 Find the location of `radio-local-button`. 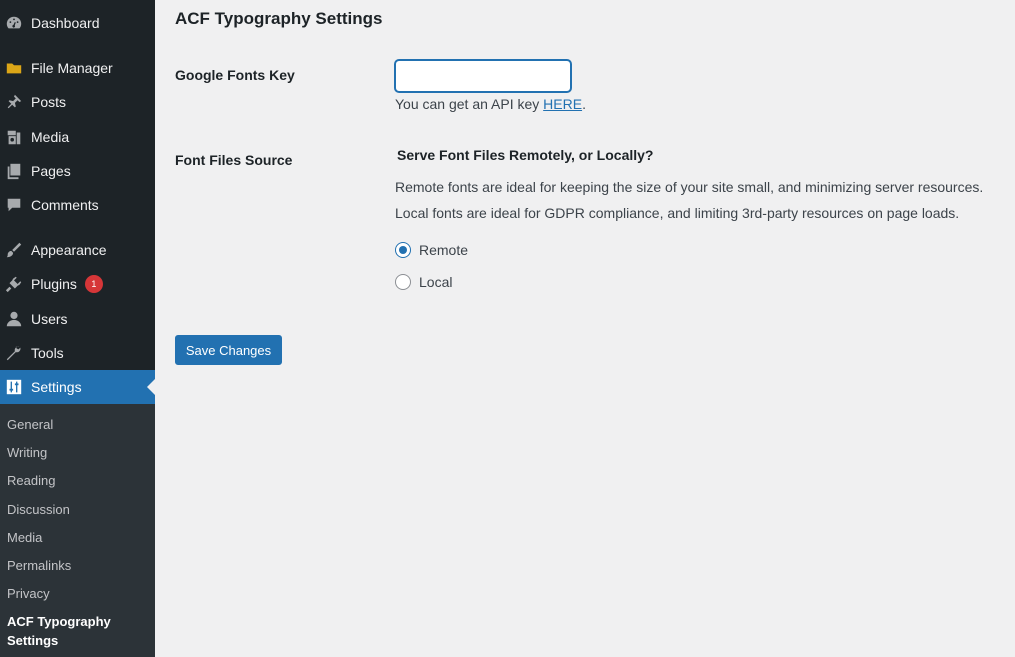

radio-local-button is located at coordinates (403, 282).